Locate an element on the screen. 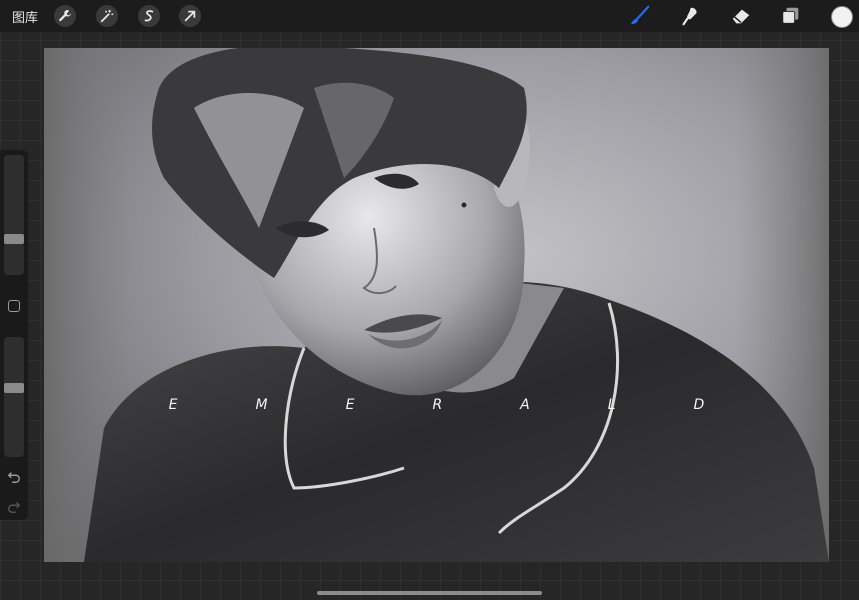 The image size is (859, 600). top-toolbar: 图库 is located at coordinates (429, 16).